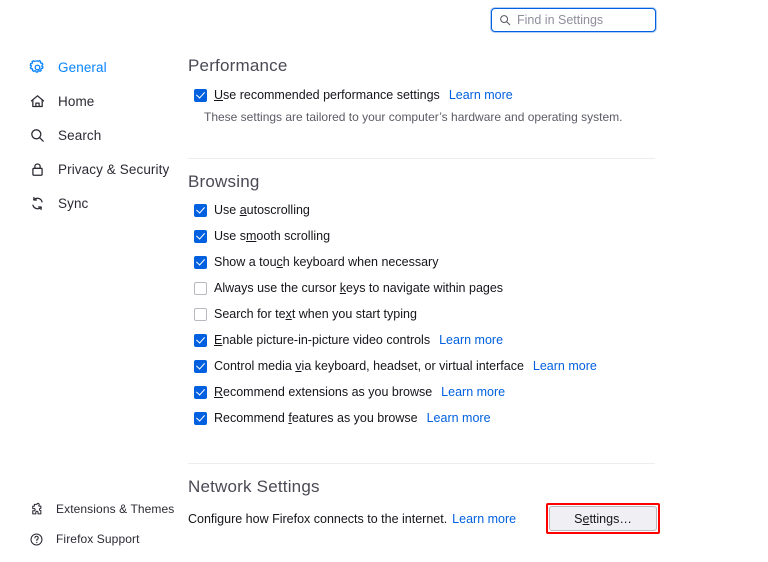 Image resolution: width=768 pixels, height=562 pixels. Describe the element at coordinates (90, 203) in the screenshot. I see `sidebar-item-sync: Sync` at that location.